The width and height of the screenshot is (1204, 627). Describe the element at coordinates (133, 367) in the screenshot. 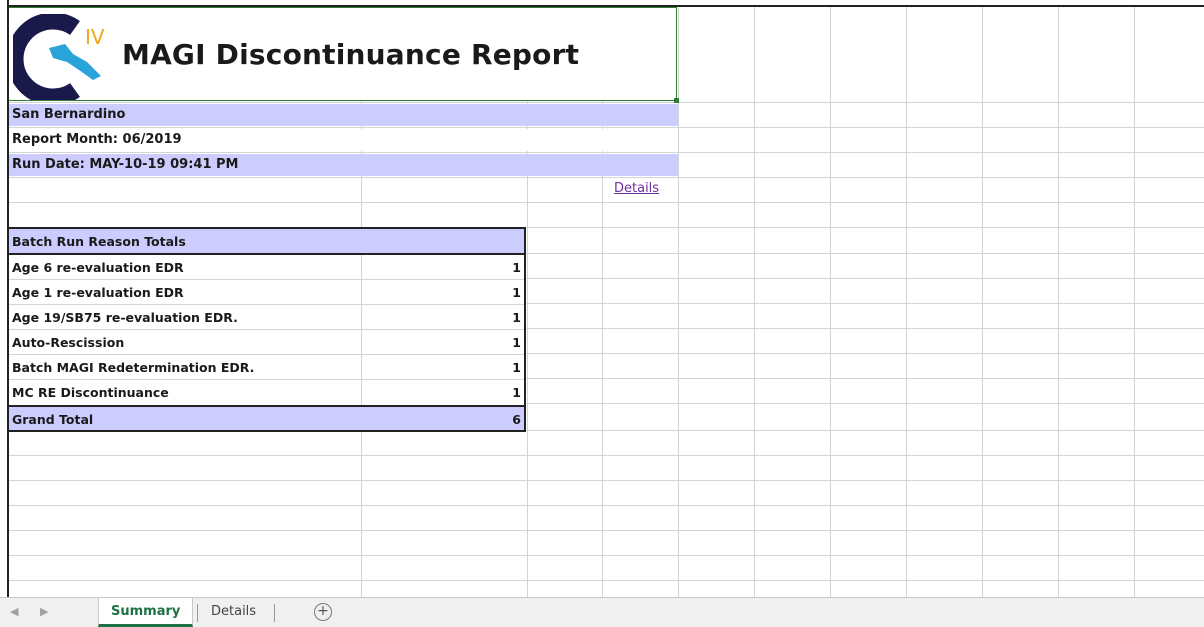

I see `row-label: Batch MAGI Redetermination EDR.` at that location.